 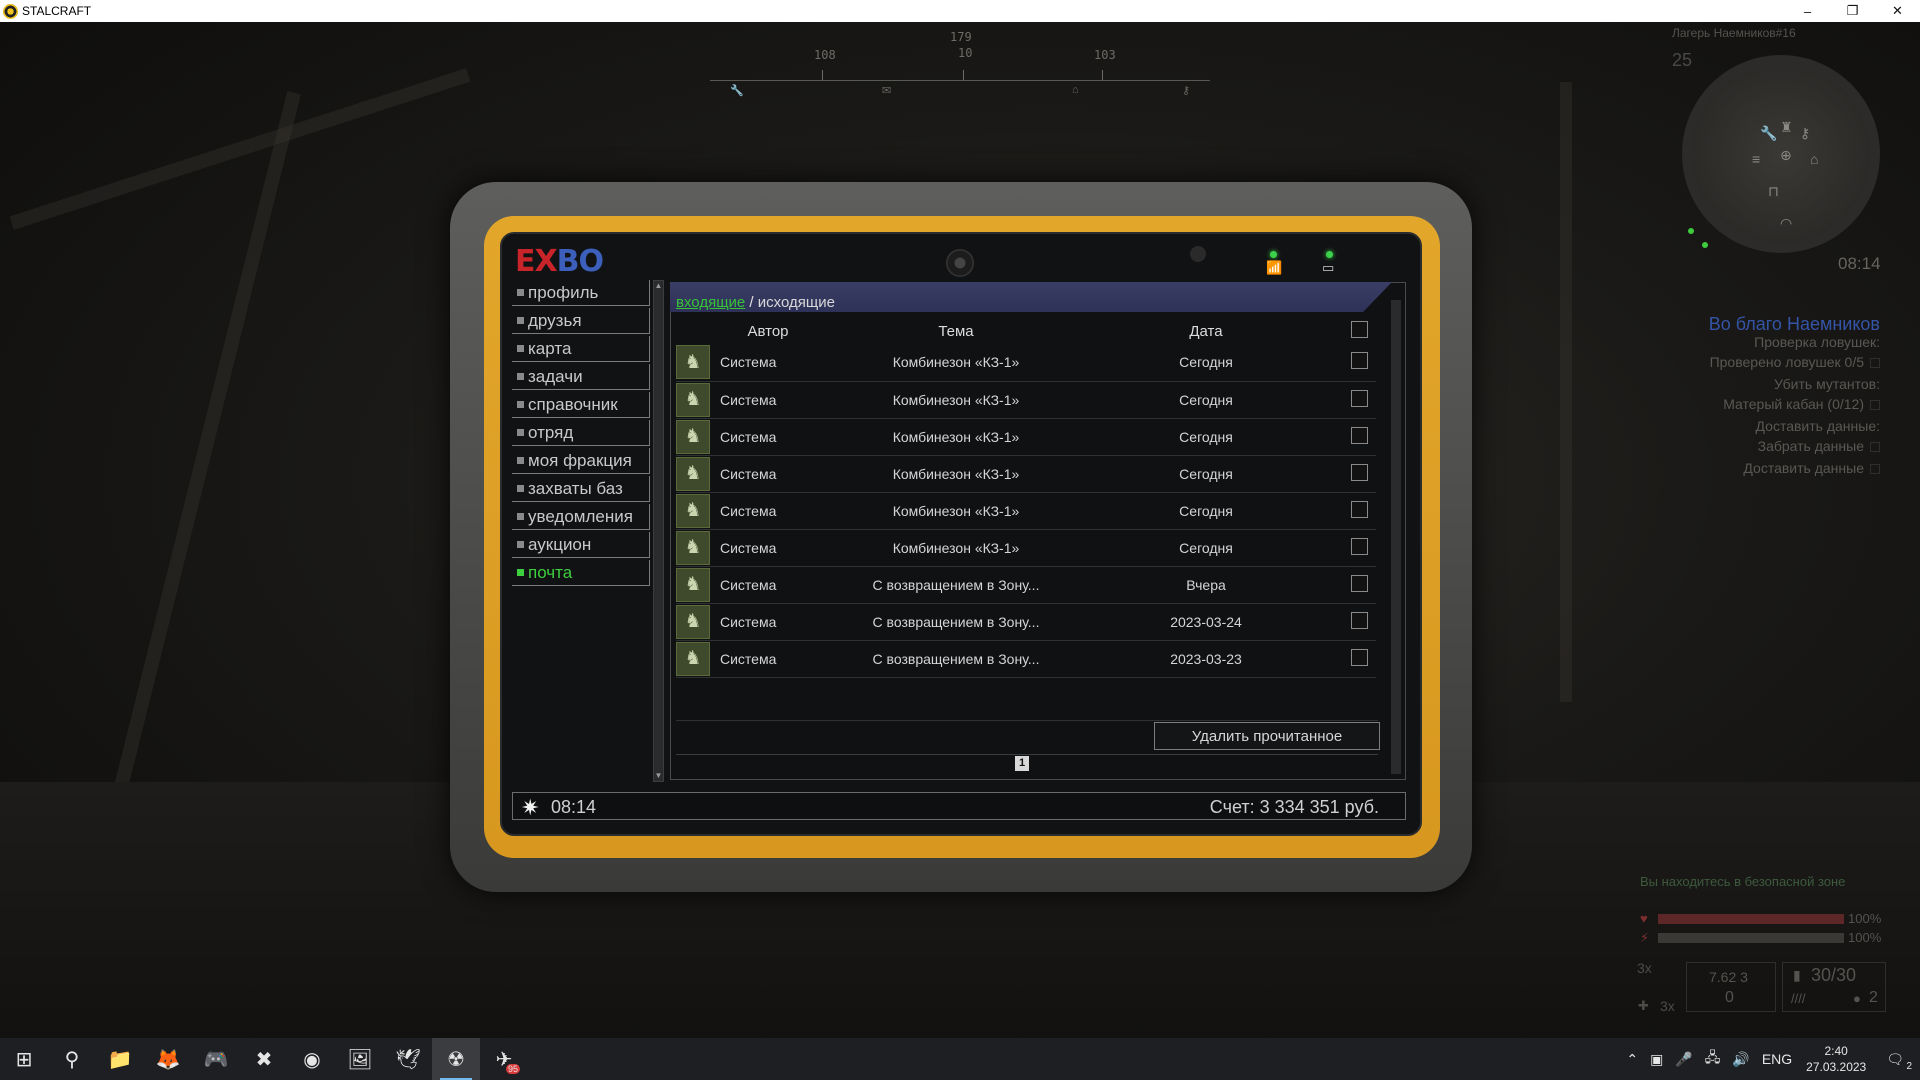 I want to click on discord-icon: 🎮, so click(x=216, y=1059).